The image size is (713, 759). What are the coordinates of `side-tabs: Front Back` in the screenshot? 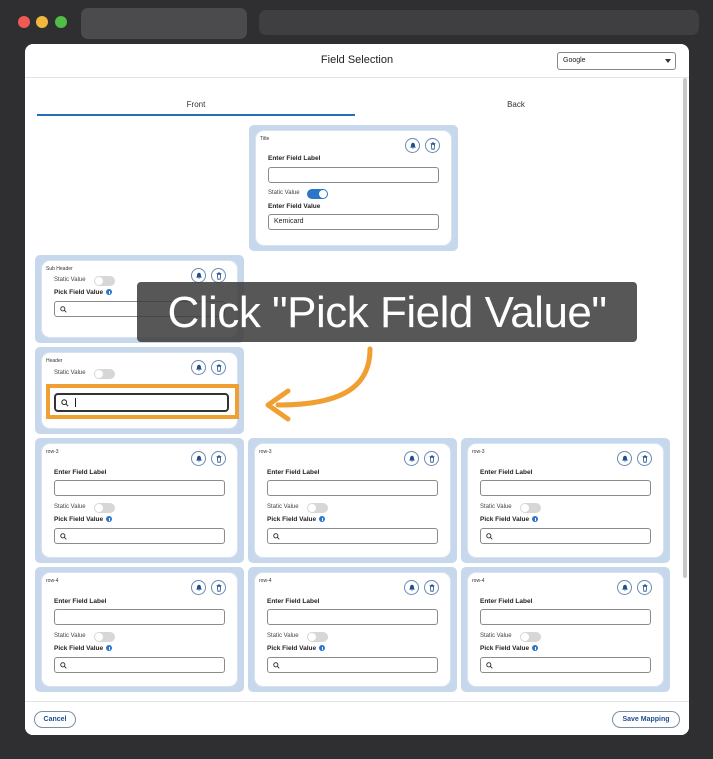 It's located at (356, 106).